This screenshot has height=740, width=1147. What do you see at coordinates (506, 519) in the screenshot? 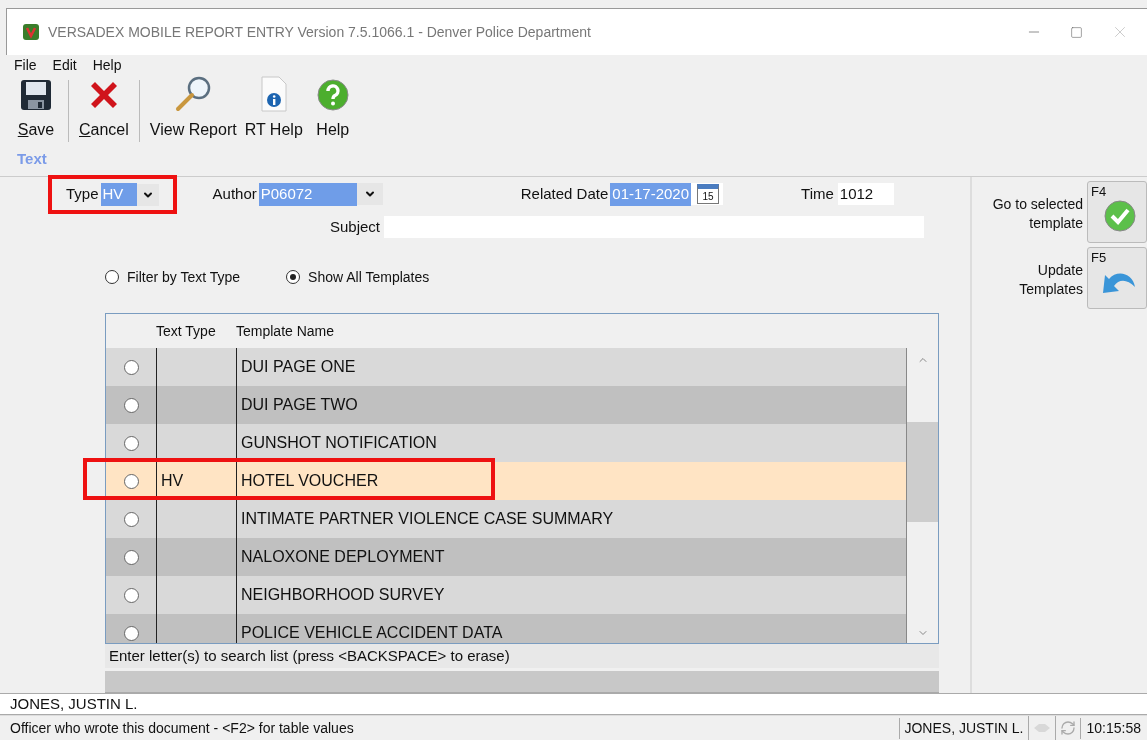
I see `table-row: INTIMATE PARTNER VIOLENCE CASE SUMMARY` at bounding box center [506, 519].